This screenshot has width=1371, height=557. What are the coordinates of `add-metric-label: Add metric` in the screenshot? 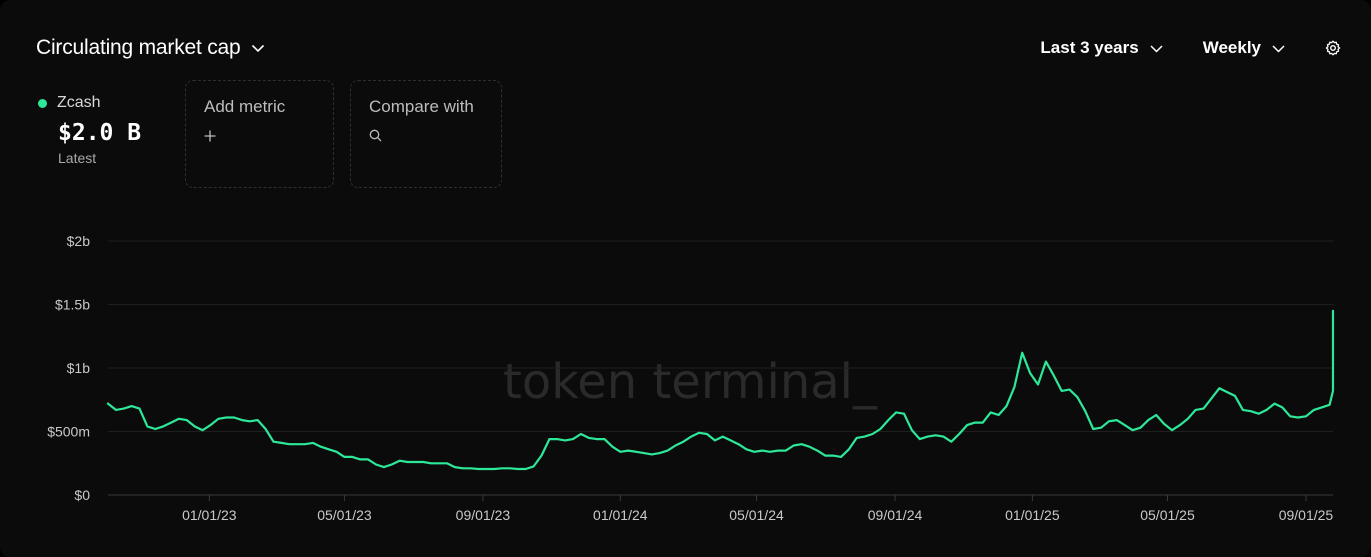 It's located at (245, 106).